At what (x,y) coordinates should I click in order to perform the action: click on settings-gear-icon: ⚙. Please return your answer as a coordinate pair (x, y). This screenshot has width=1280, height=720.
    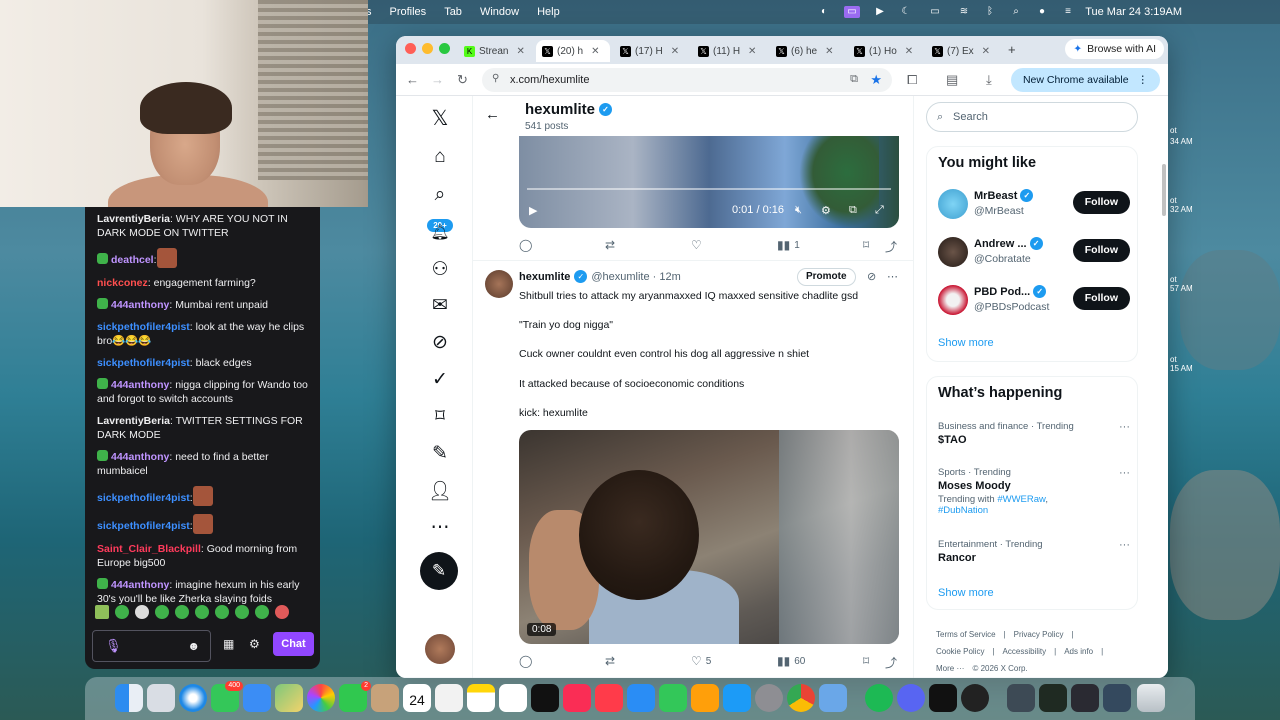
    Looking at the image, I should click on (826, 210).